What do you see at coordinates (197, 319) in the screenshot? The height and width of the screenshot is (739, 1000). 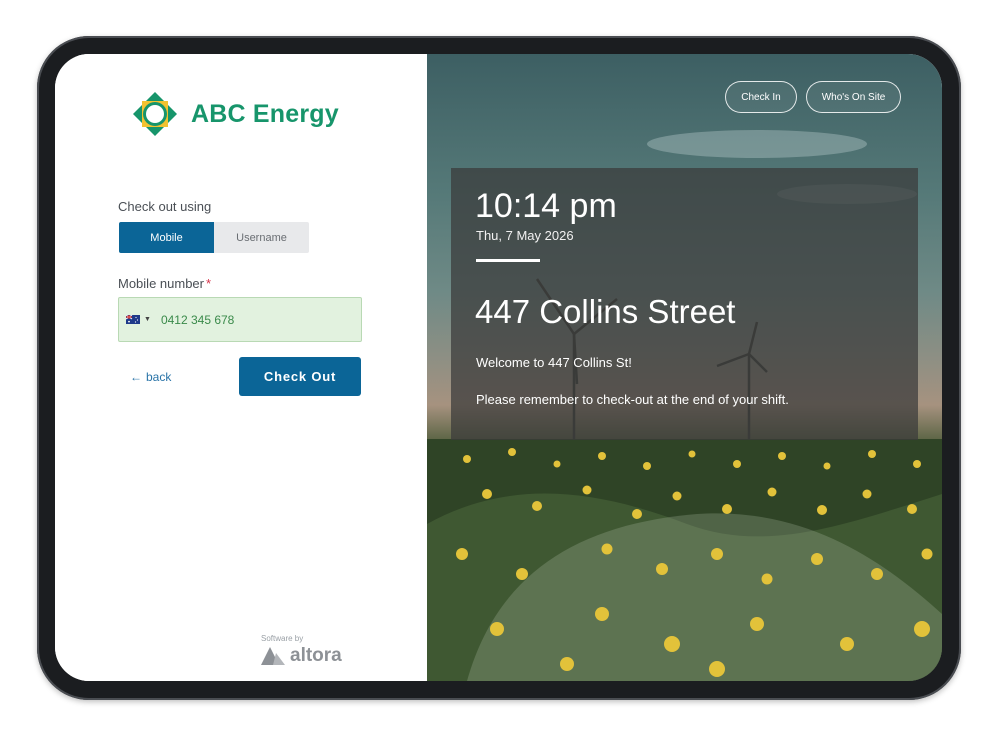 I see `mobile-number-value: 0412 345 678` at bounding box center [197, 319].